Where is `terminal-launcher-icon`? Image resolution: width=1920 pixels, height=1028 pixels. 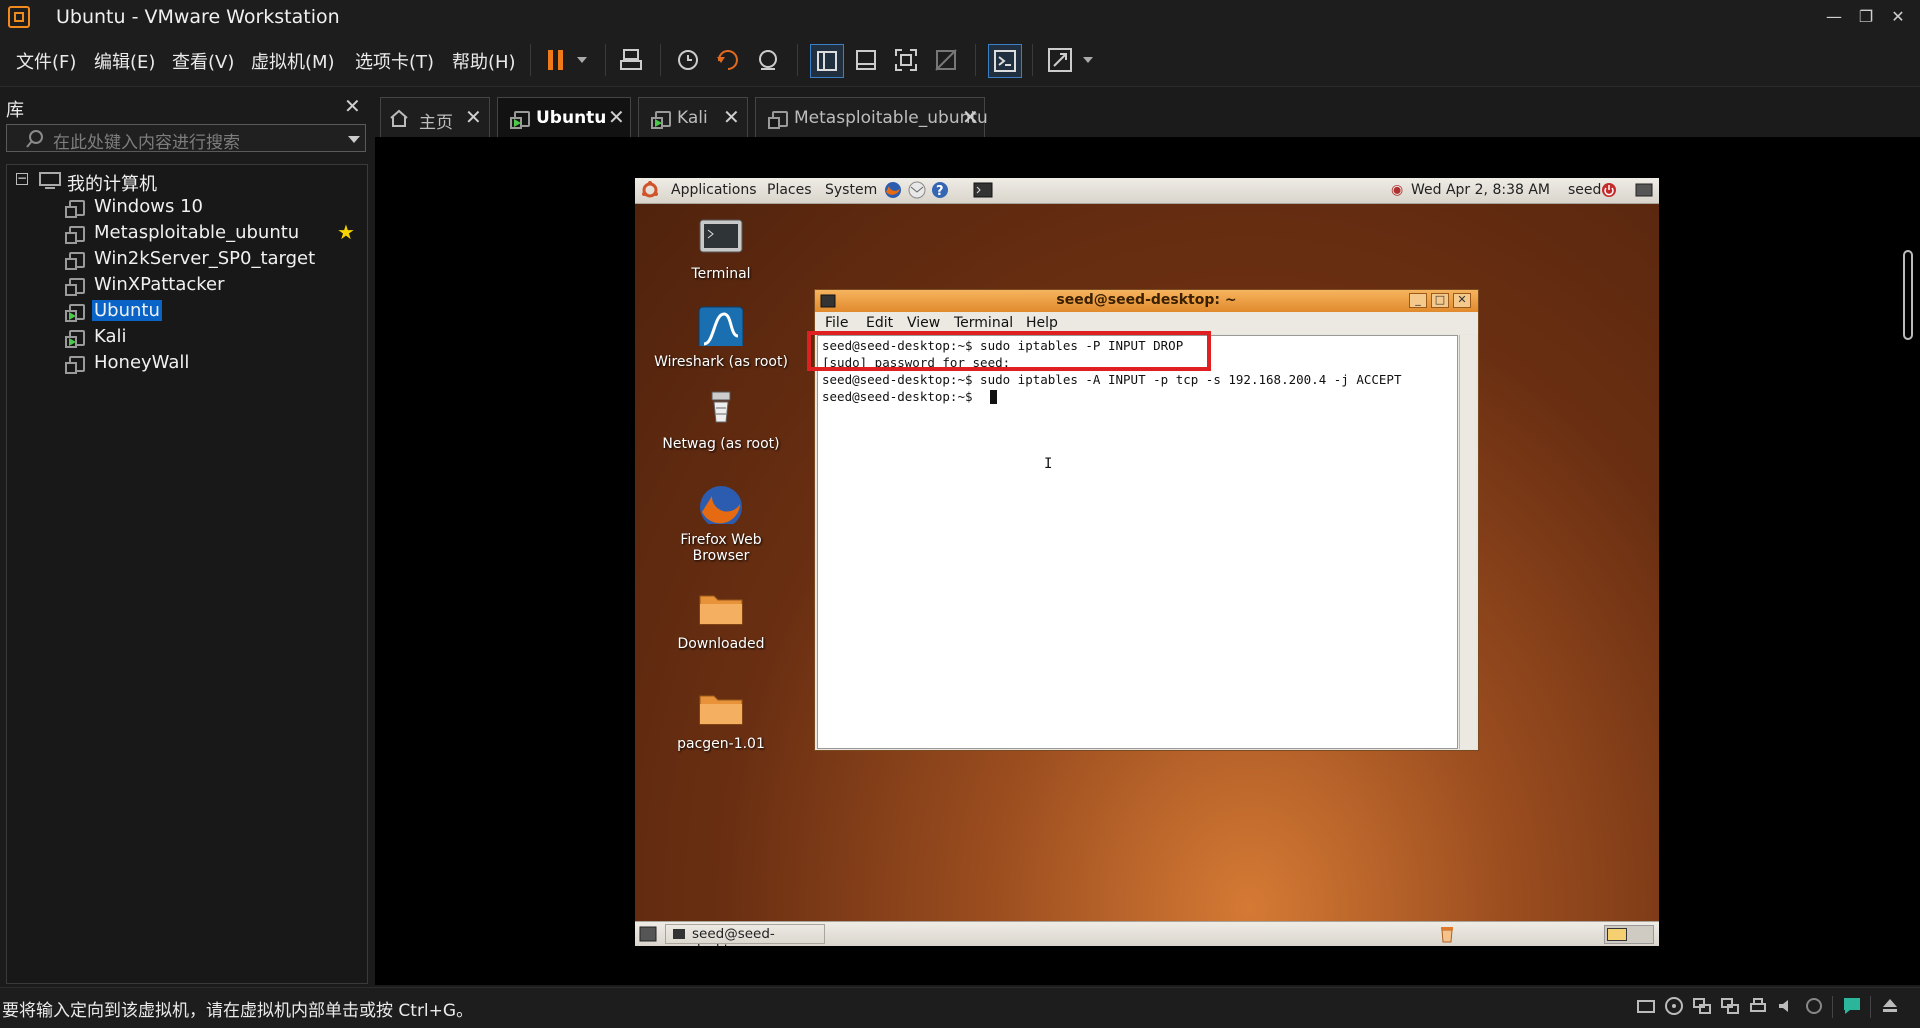
terminal-launcher-icon is located at coordinates (983, 190).